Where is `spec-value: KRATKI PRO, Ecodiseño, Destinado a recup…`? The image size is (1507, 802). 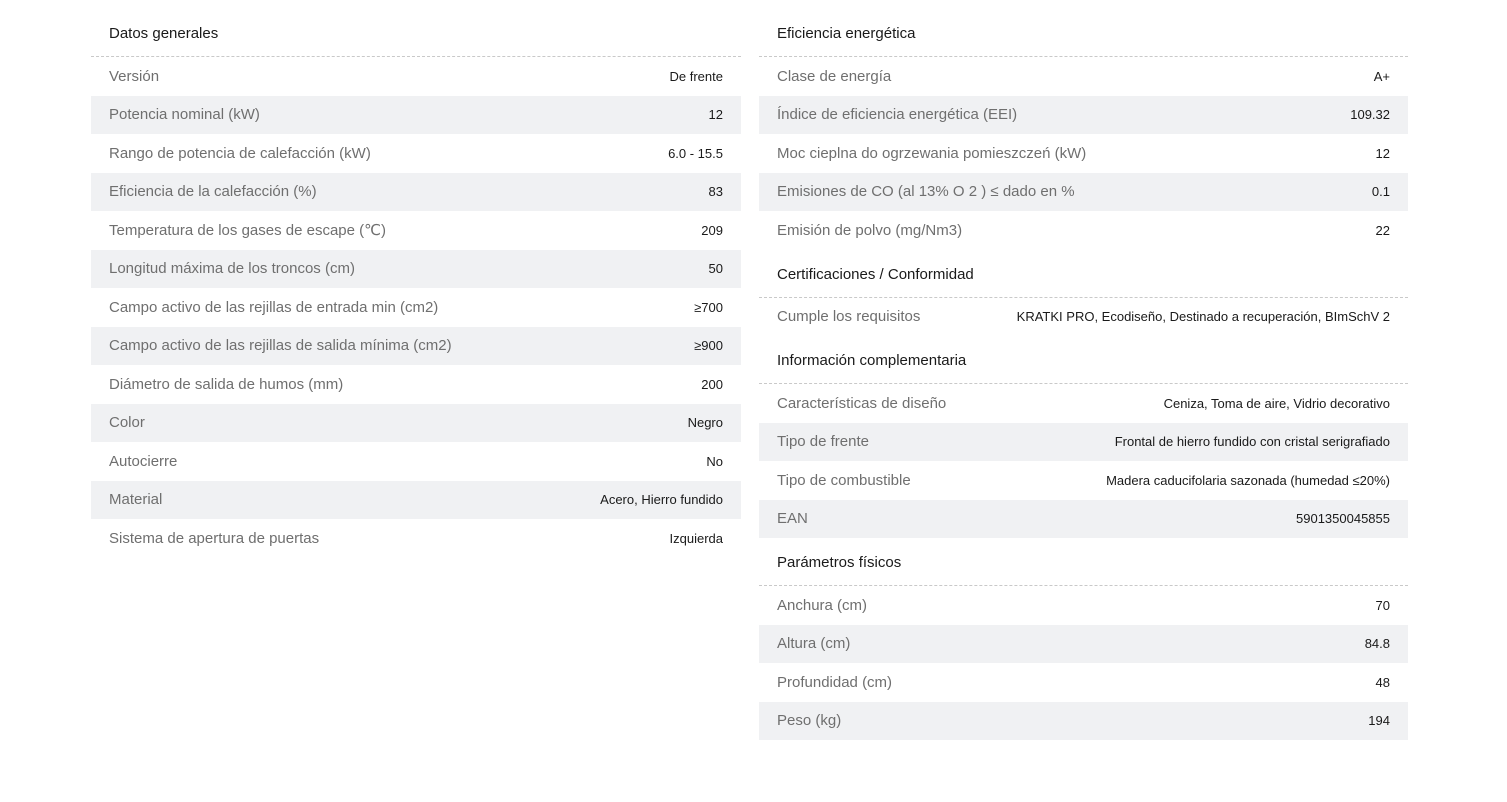
spec-value: KRATKI PRO, Ecodiseño, Destinado a recup… is located at coordinates (1203, 317).